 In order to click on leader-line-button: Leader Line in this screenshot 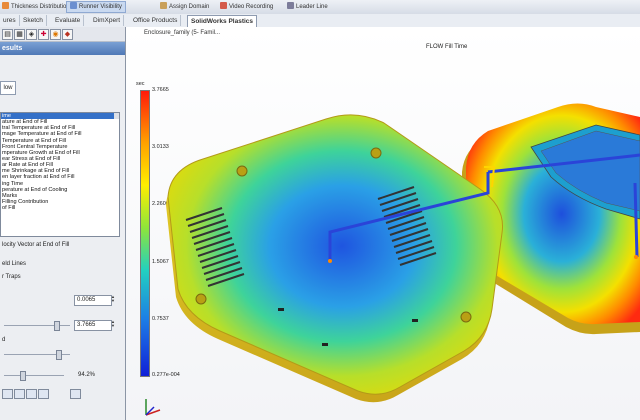, I will do `click(307, 7)`.